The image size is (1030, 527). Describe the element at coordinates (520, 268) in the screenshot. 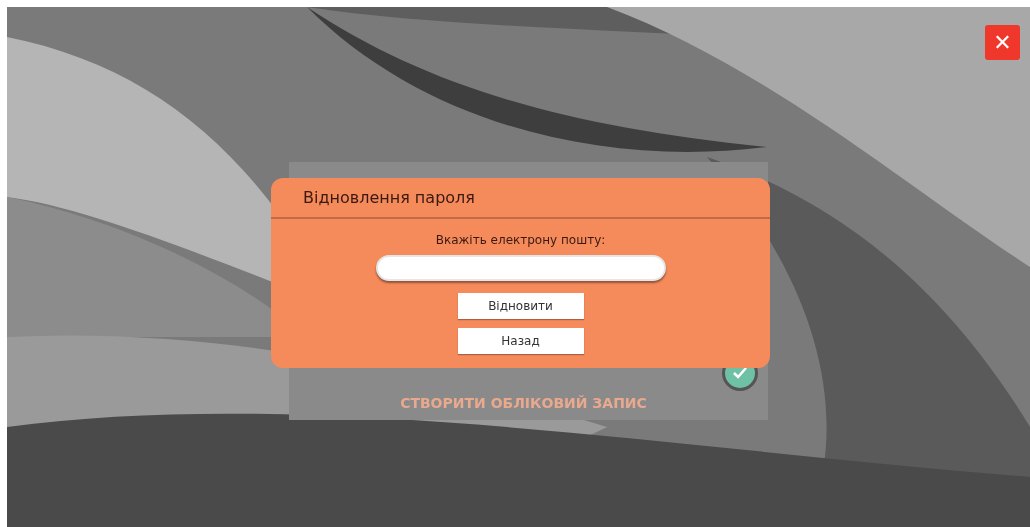

I see `email-field` at that location.